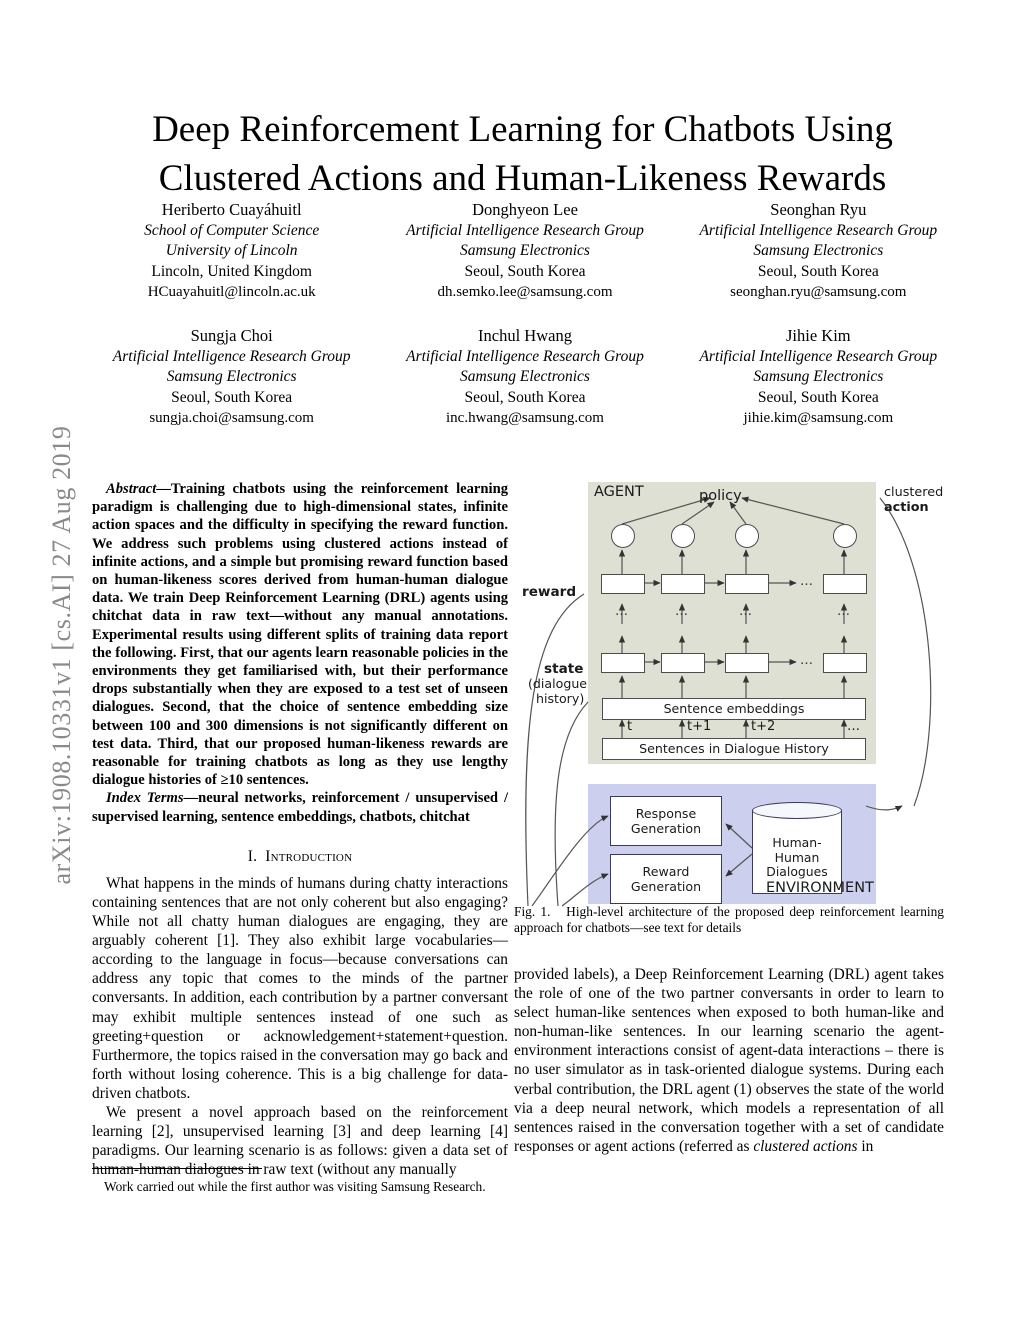 The height and width of the screenshot is (1320, 1020). What do you see at coordinates (231, 335) in the screenshot?
I see `author-name: Sungja Choi` at bounding box center [231, 335].